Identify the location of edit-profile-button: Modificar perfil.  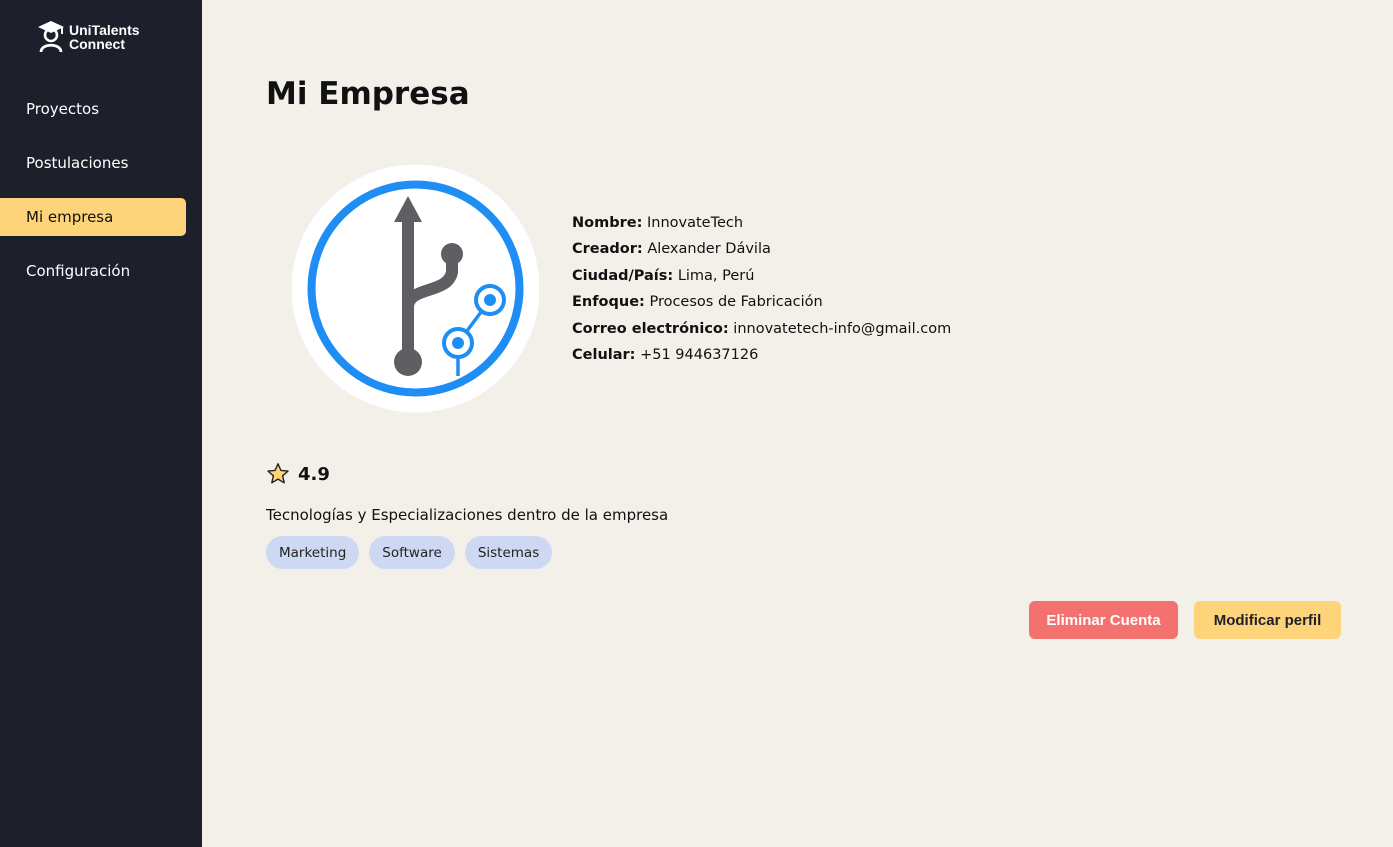
(1267, 620).